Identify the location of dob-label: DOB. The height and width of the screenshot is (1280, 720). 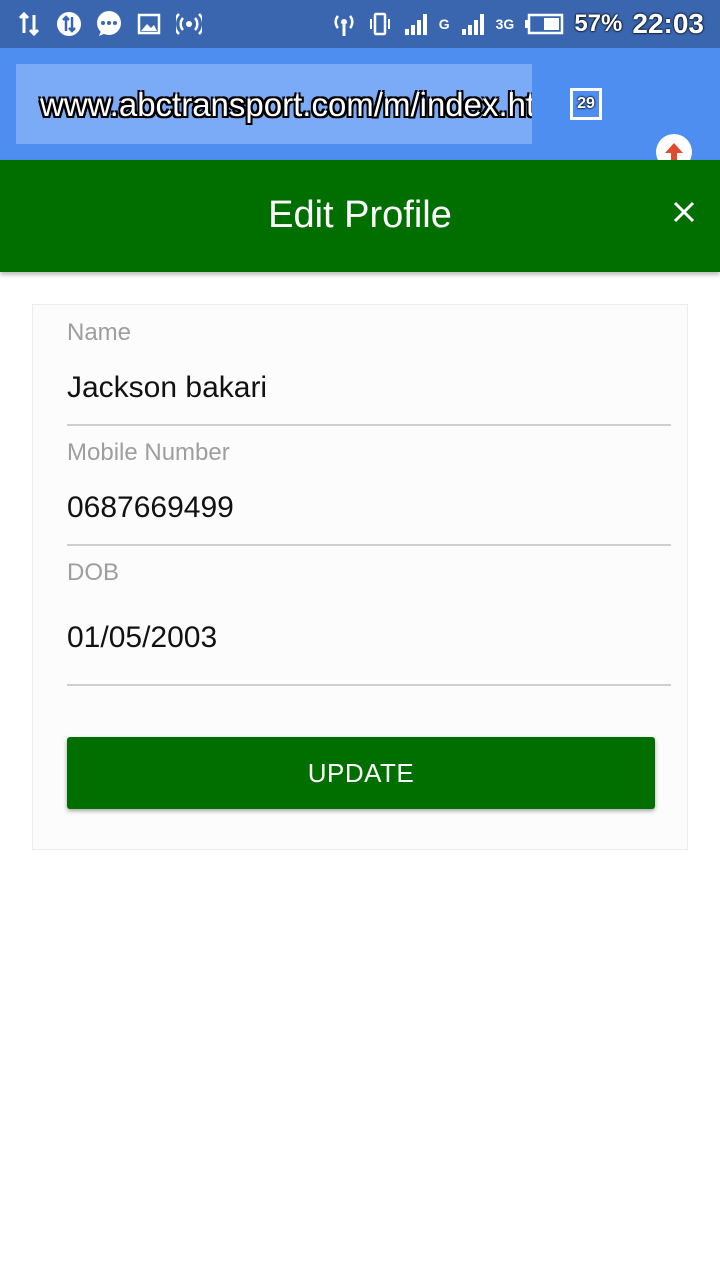
(93, 572).